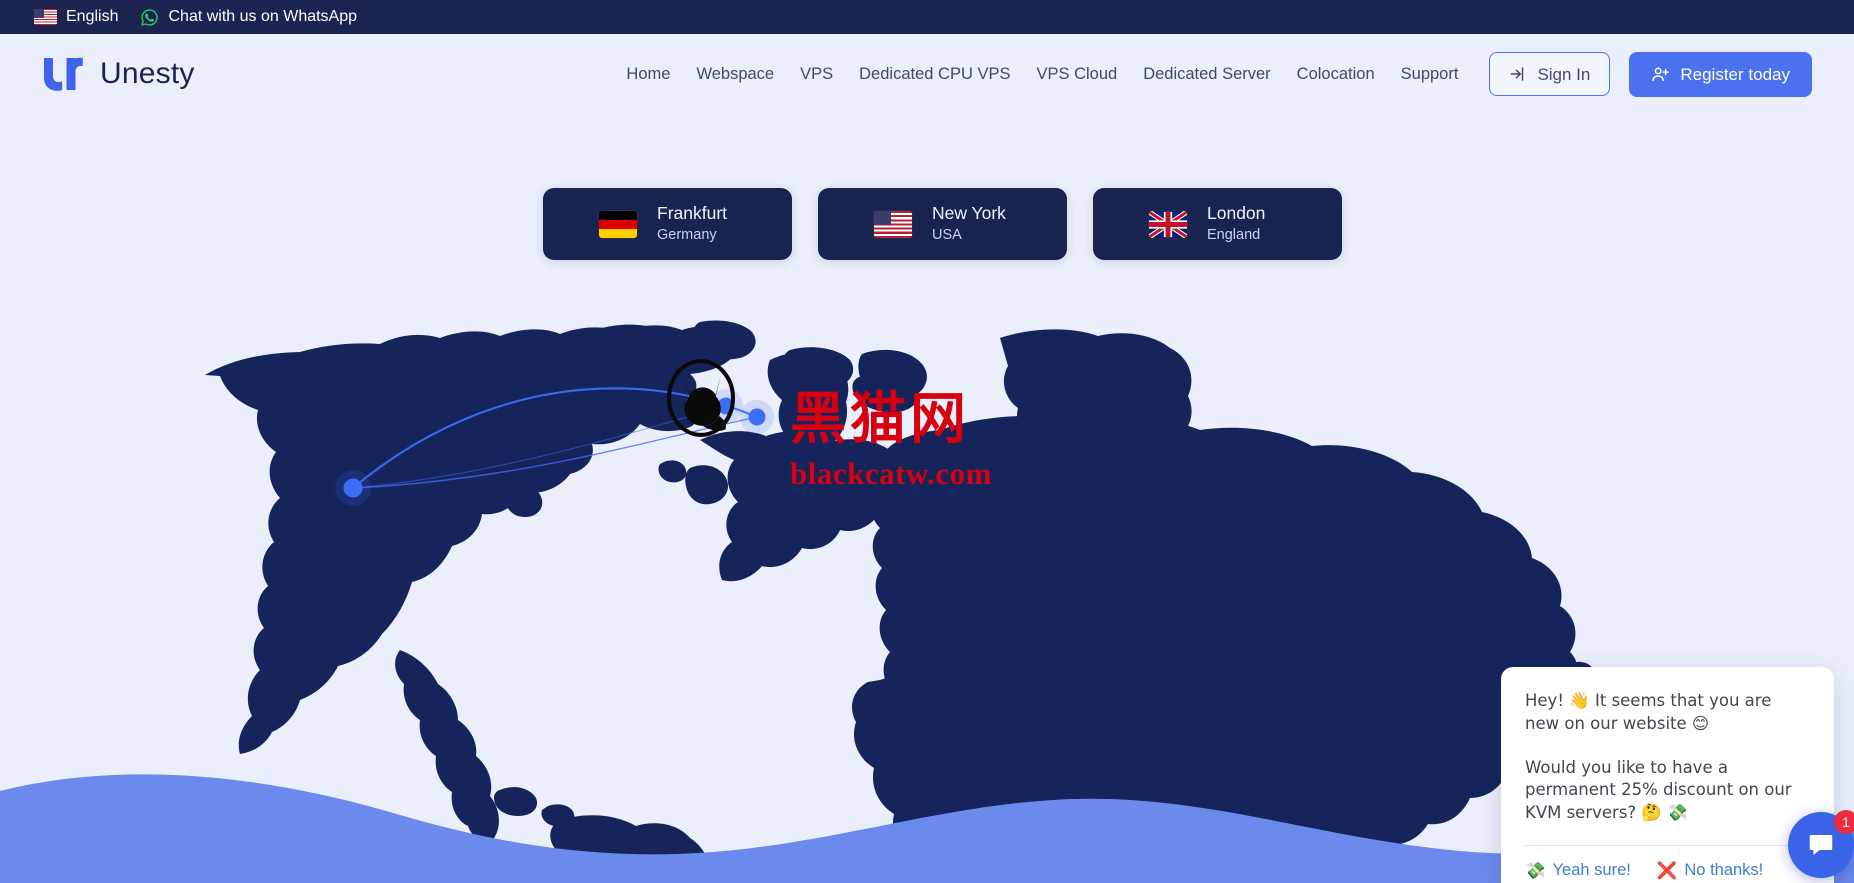 The width and height of the screenshot is (1854, 883). Describe the element at coordinates (687, 234) in the screenshot. I see `location-country: Germany` at that location.